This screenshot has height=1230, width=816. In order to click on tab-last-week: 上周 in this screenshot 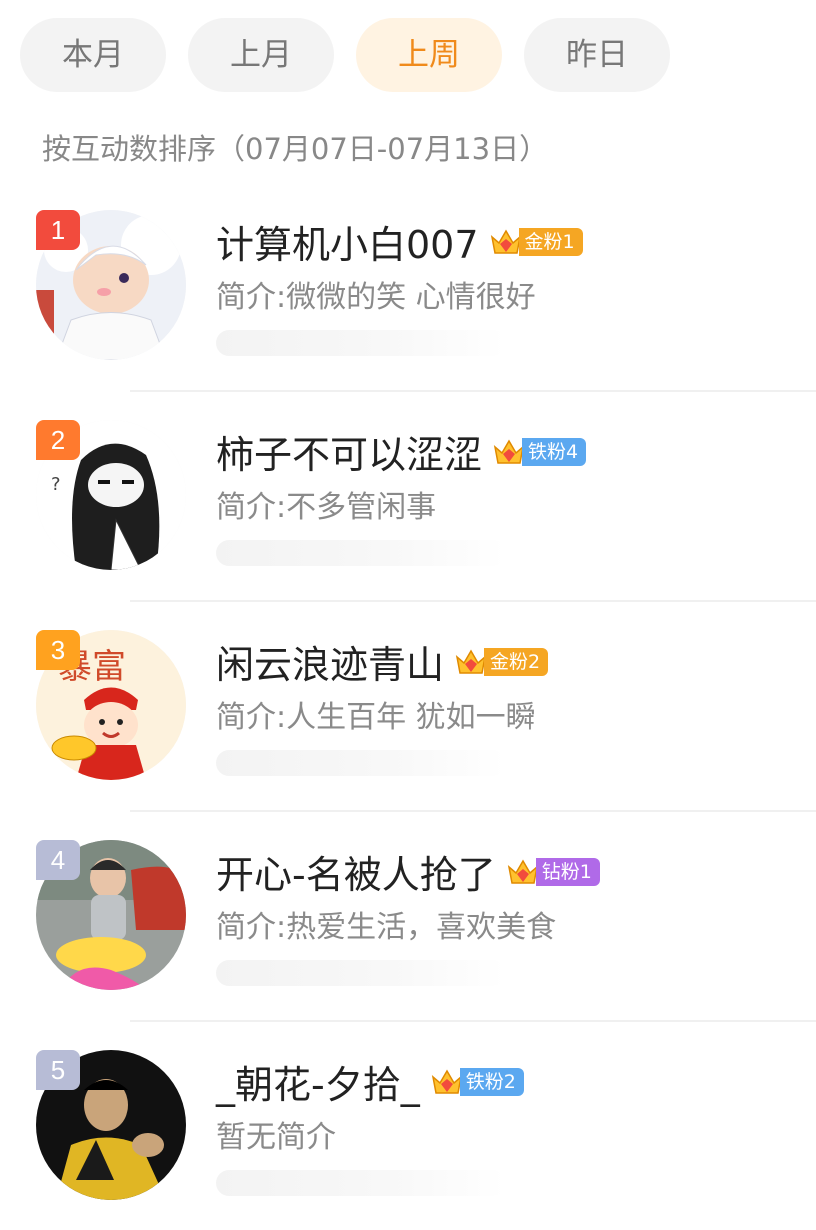, I will do `click(429, 55)`.